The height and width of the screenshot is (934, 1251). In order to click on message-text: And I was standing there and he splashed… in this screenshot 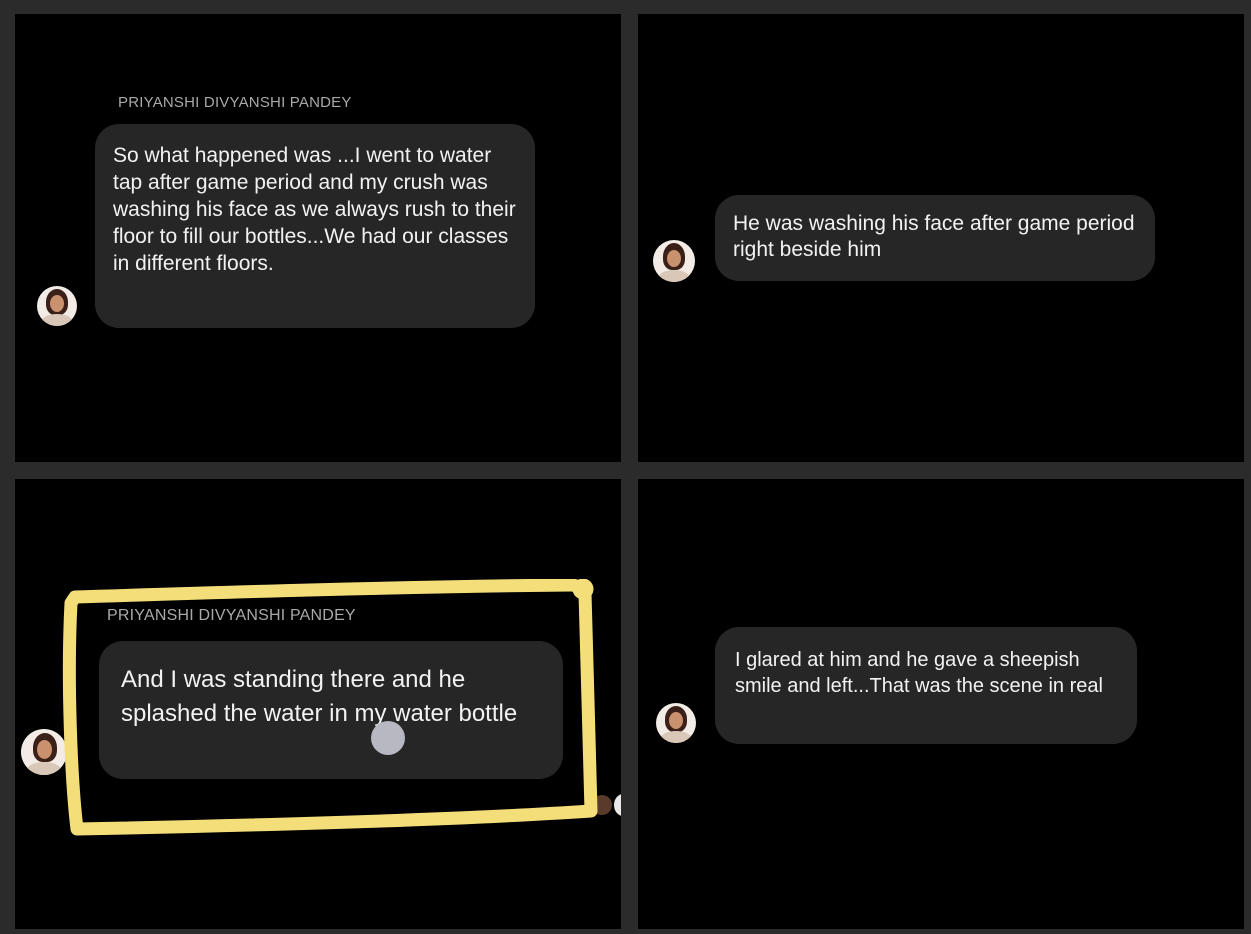, I will do `click(319, 696)`.